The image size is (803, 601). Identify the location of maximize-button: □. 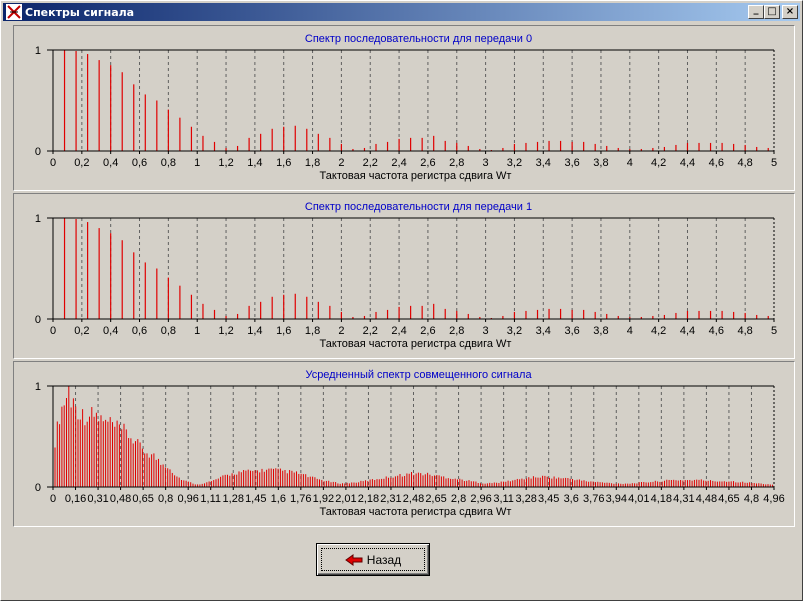
(772, 12).